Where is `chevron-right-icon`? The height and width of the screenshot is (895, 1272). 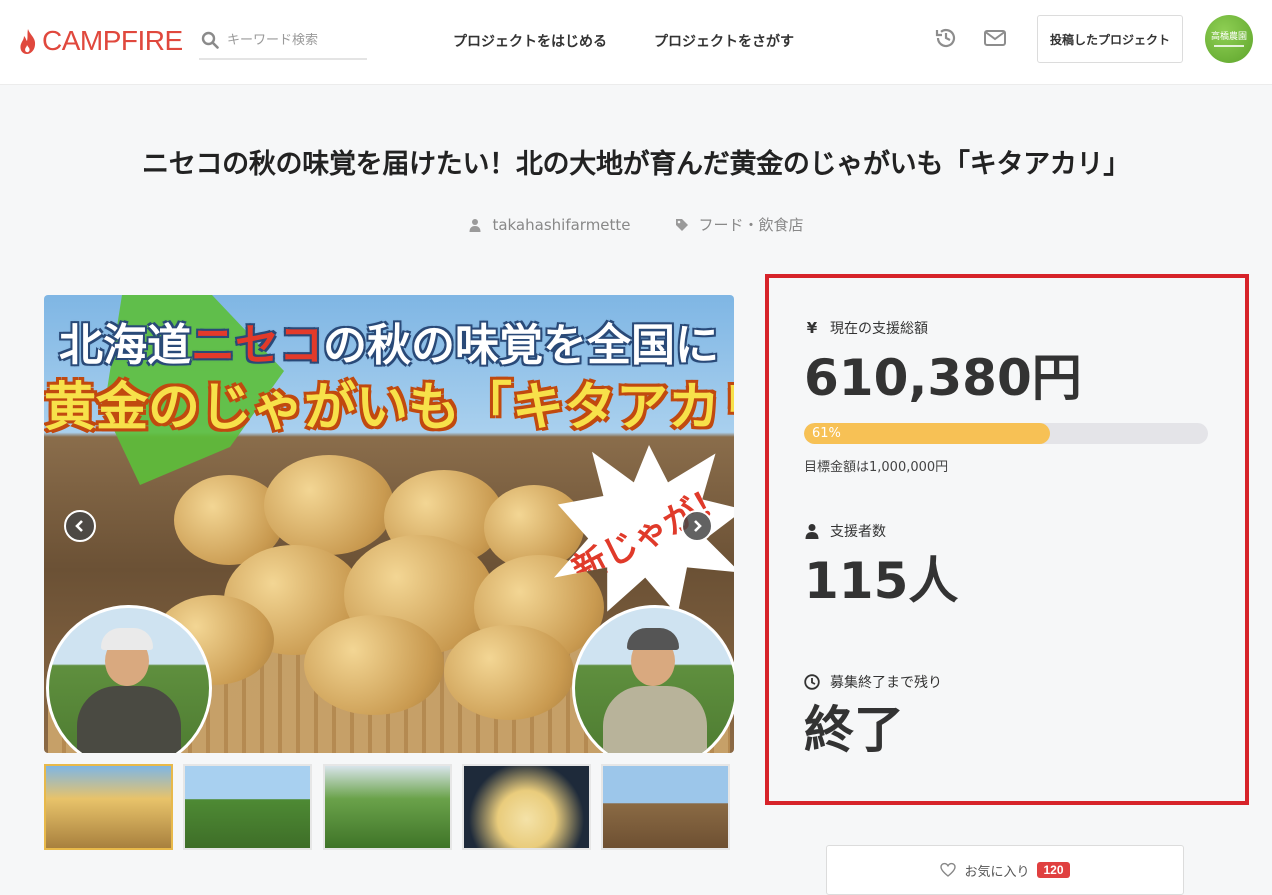 chevron-right-icon is located at coordinates (698, 526).